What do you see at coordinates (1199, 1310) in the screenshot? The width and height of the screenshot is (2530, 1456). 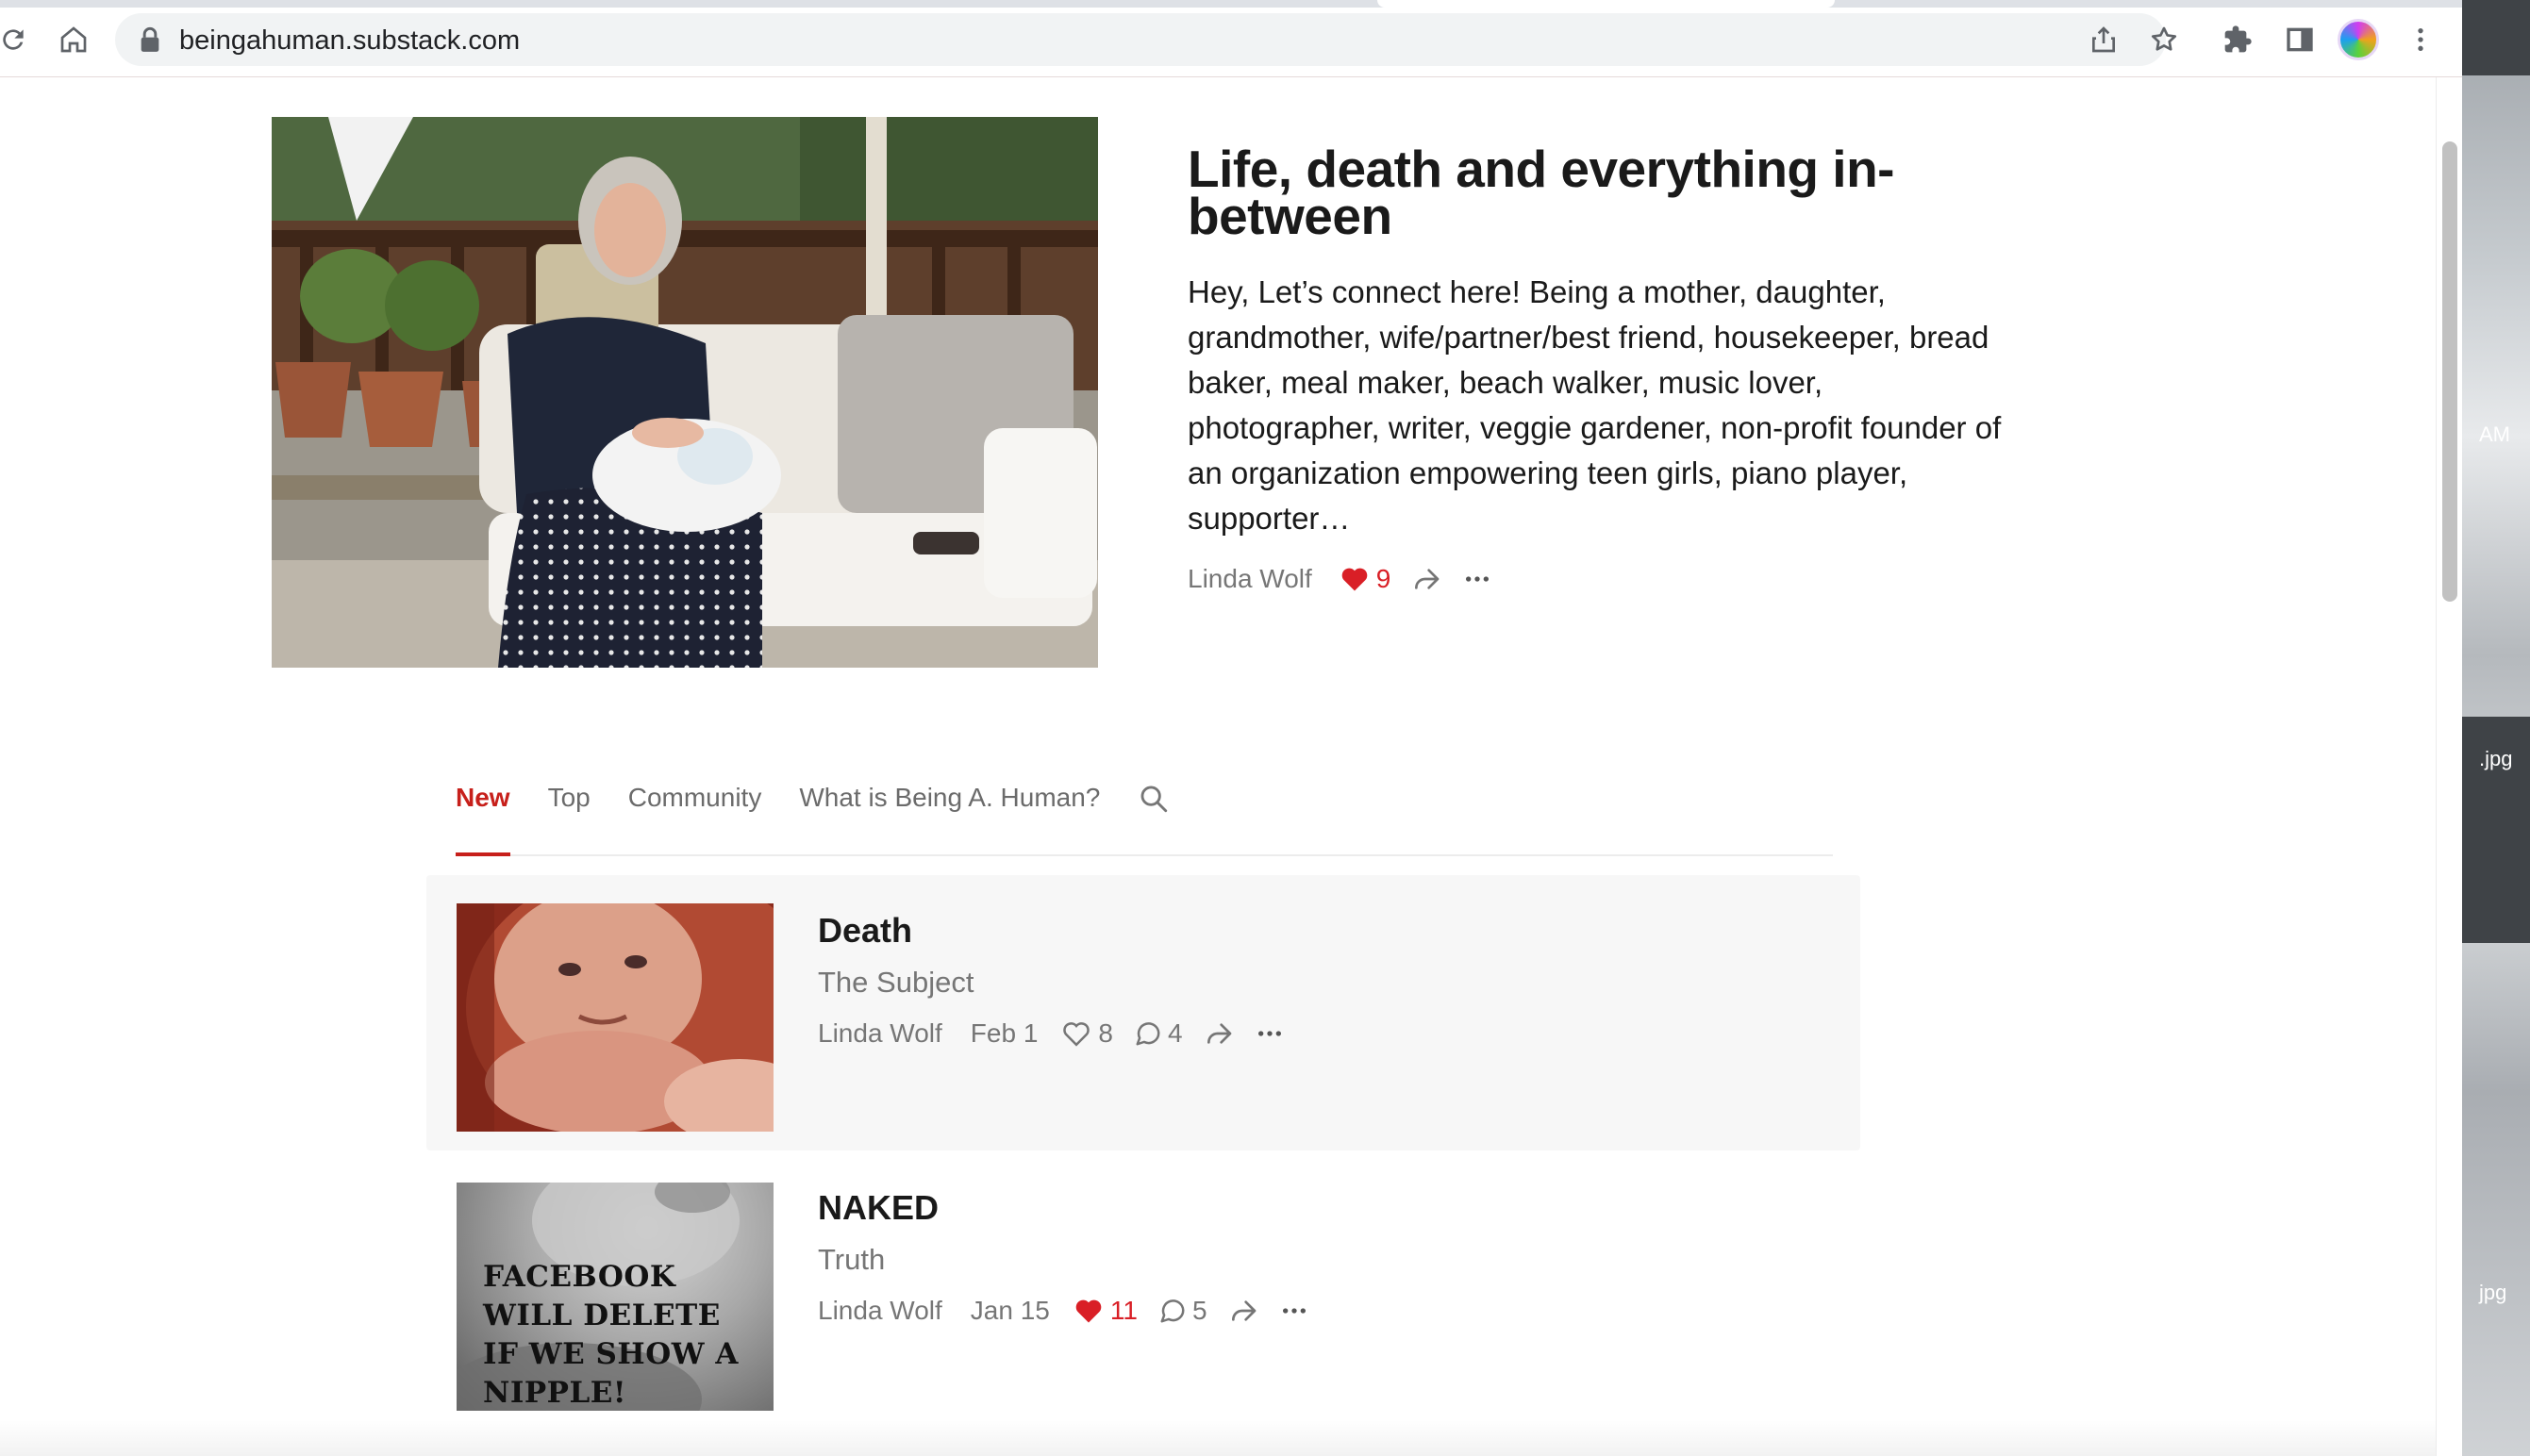 I see `comment-count: 5` at bounding box center [1199, 1310].